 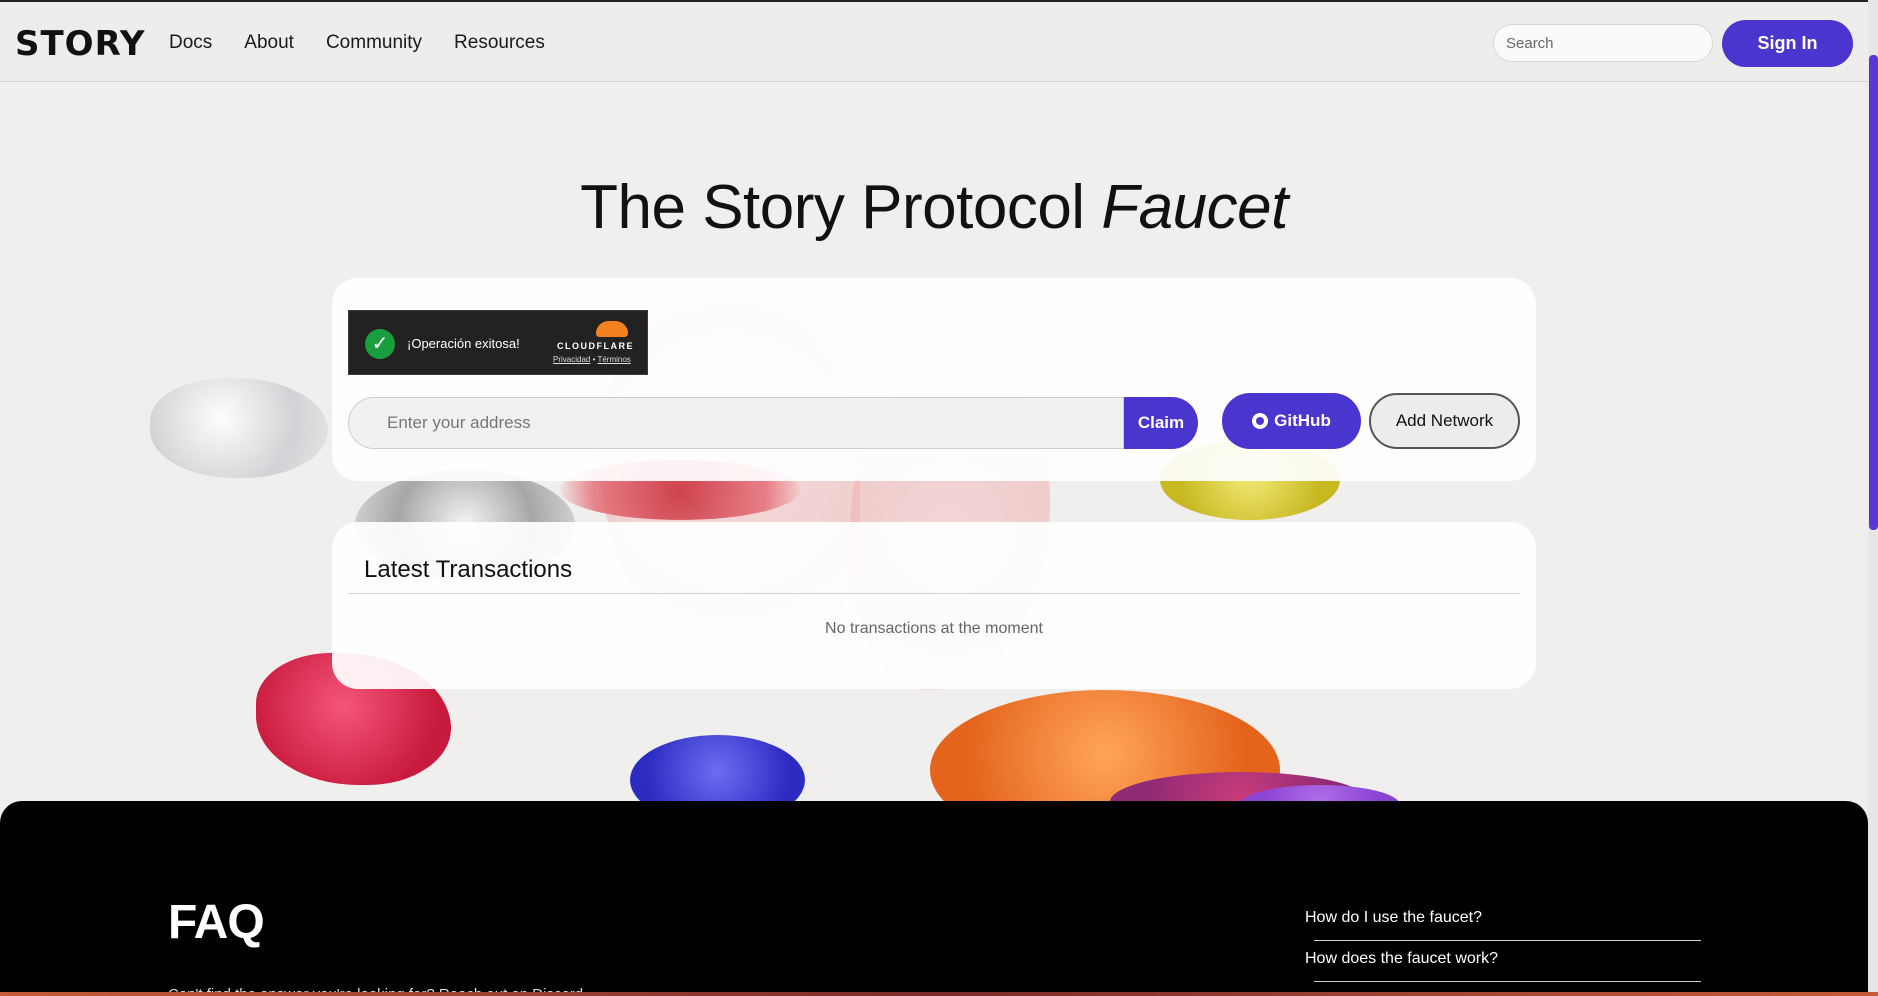 I want to click on scrollbar-thumb, so click(x=1873, y=292).